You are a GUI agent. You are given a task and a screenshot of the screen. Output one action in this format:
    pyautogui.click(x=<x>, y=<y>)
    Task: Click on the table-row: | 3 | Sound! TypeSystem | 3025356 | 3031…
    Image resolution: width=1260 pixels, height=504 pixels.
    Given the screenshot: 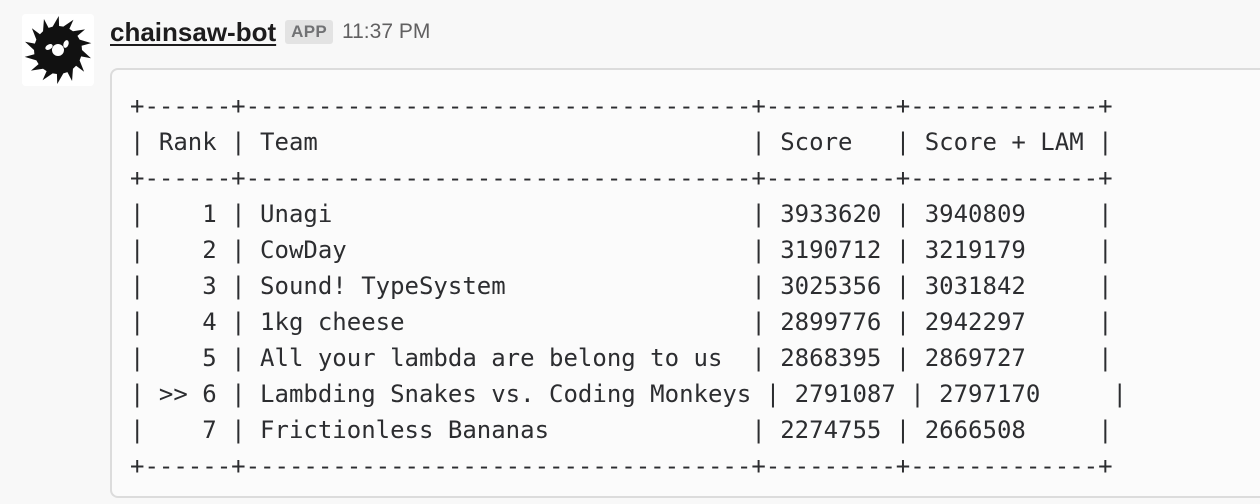 What is the action you would take?
    pyautogui.click(x=621, y=286)
    